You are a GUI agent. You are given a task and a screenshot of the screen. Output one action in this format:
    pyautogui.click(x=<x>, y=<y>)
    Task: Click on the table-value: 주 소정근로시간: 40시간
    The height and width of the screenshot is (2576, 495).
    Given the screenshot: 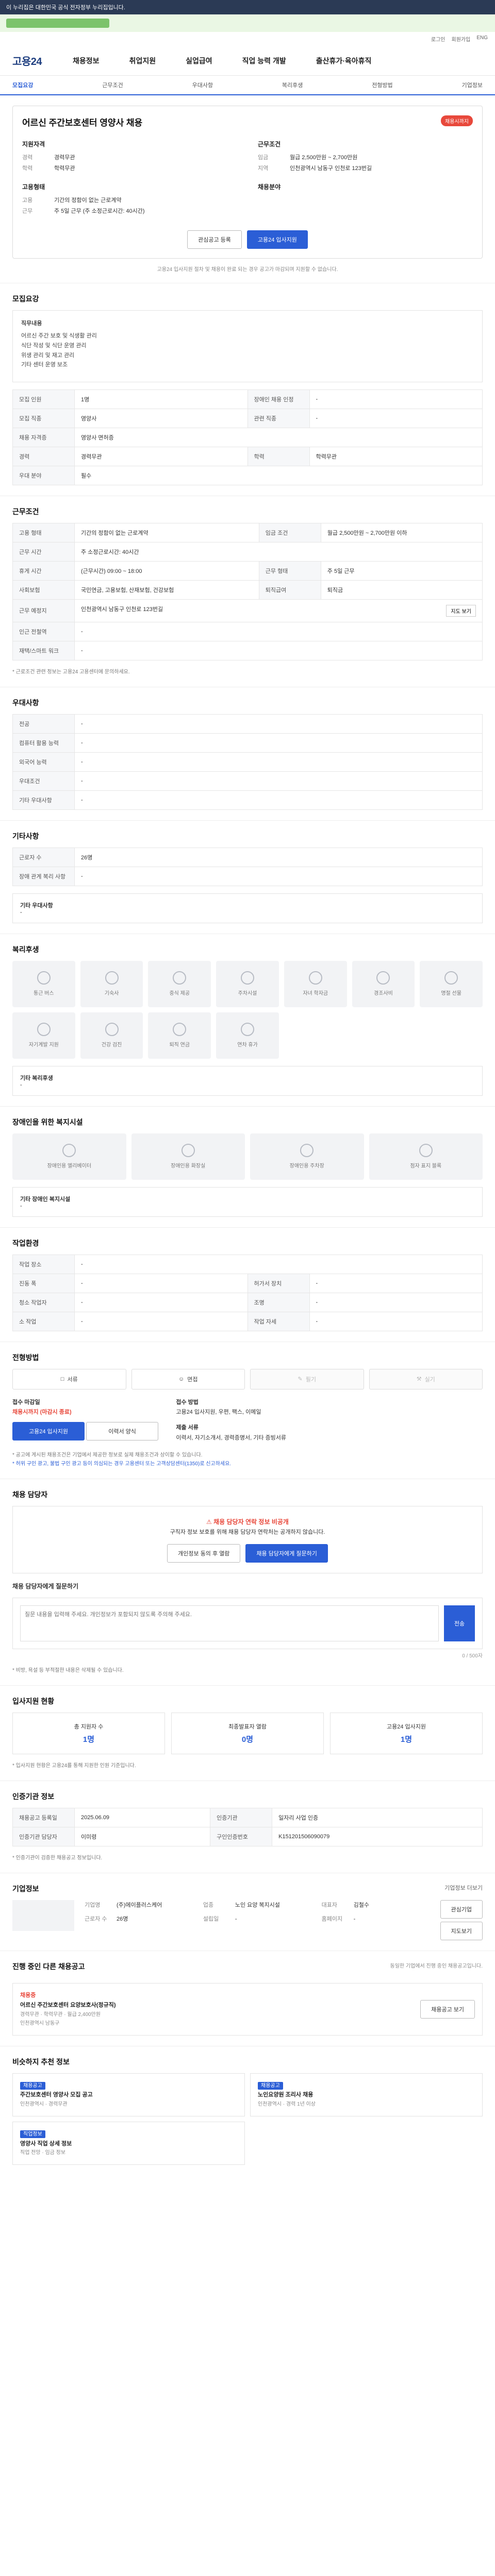 What is the action you would take?
    pyautogui.click(x=278, y=551)
    